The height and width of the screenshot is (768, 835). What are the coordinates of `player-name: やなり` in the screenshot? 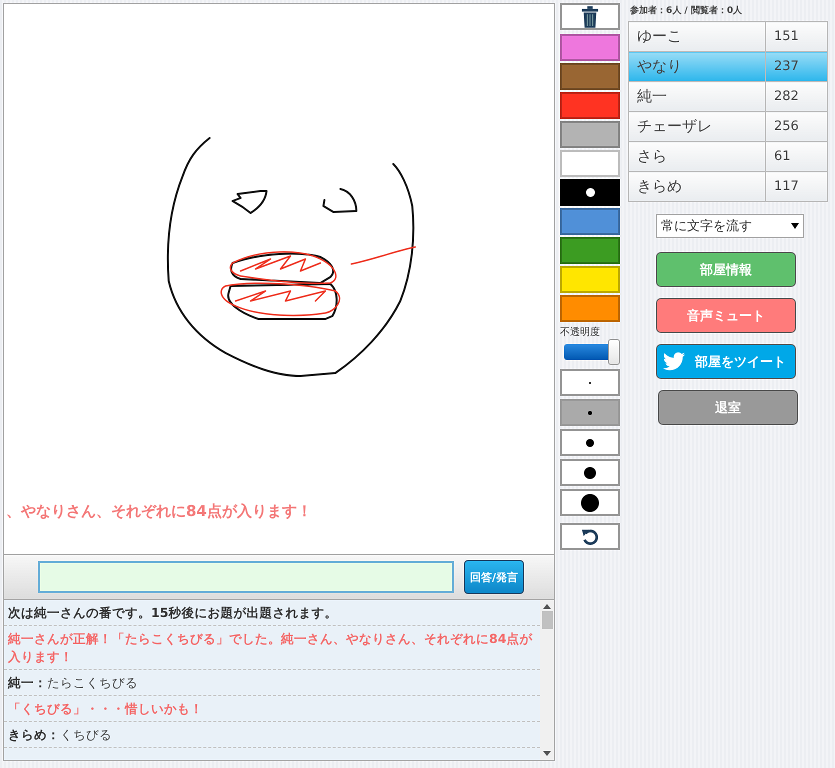 It's located at (697, 67).